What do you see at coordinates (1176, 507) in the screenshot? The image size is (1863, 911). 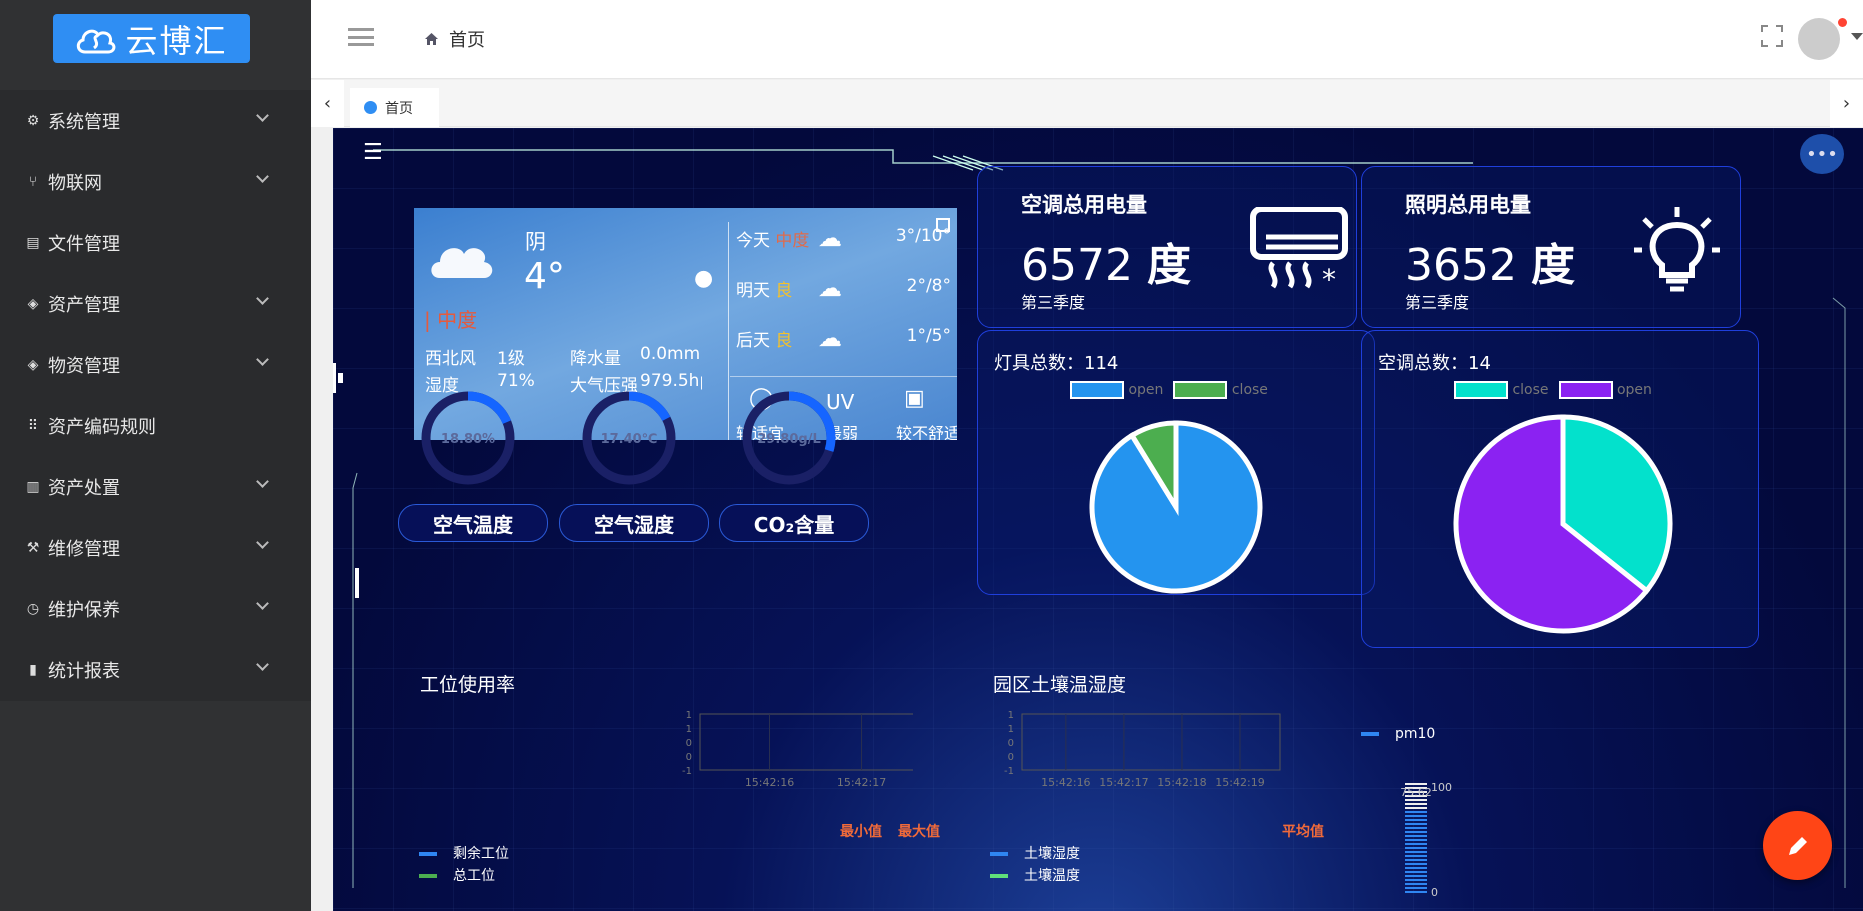 I see `lamp-pie-chart` at bounding box center [1176, 507].